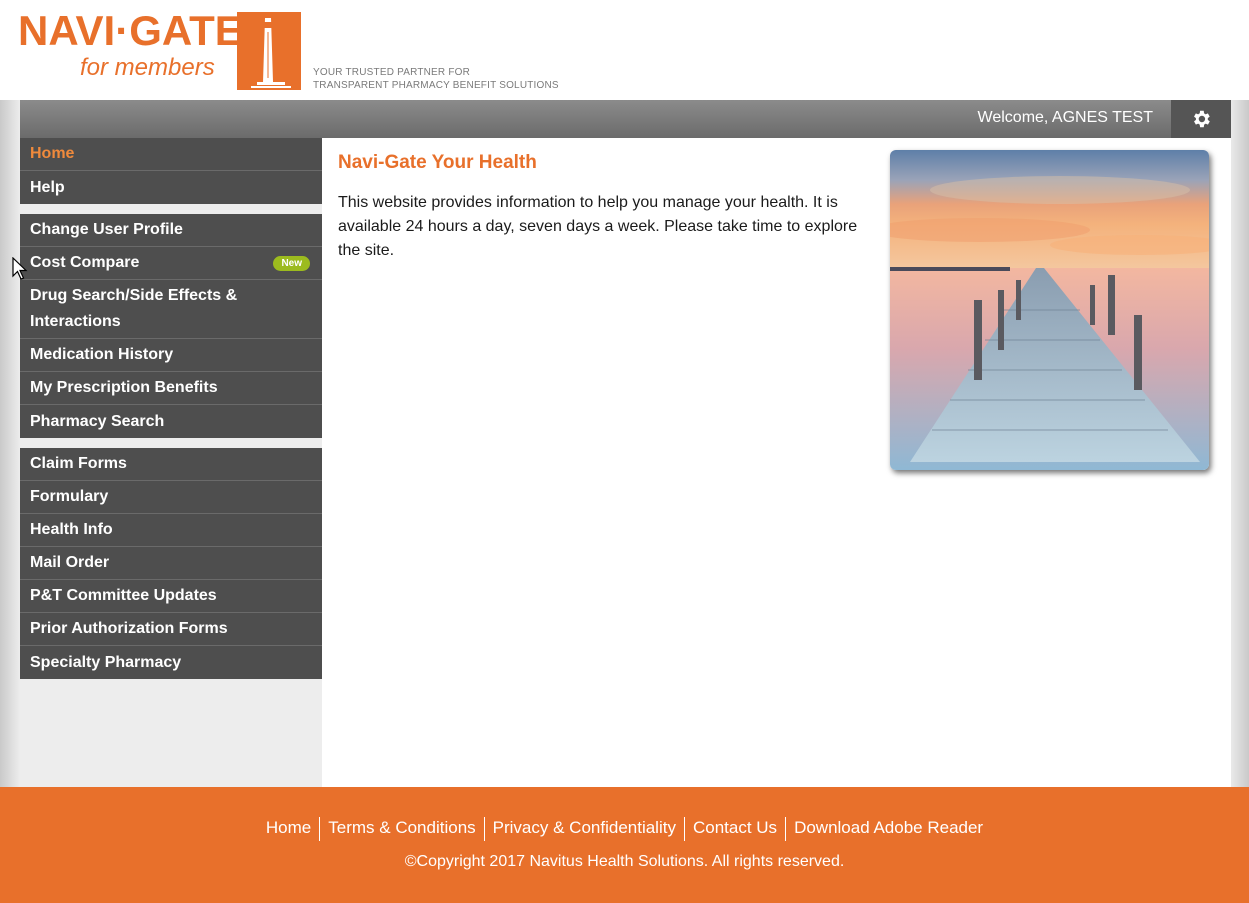 The height and width of the screenshot is (903, 1249). I want to click on sidebar-item-label: P&T Committee Updates, so click(123, 595).